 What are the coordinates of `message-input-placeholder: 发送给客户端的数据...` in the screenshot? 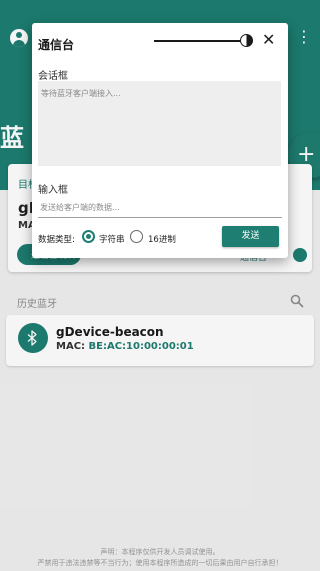 It's located at (80, 207).